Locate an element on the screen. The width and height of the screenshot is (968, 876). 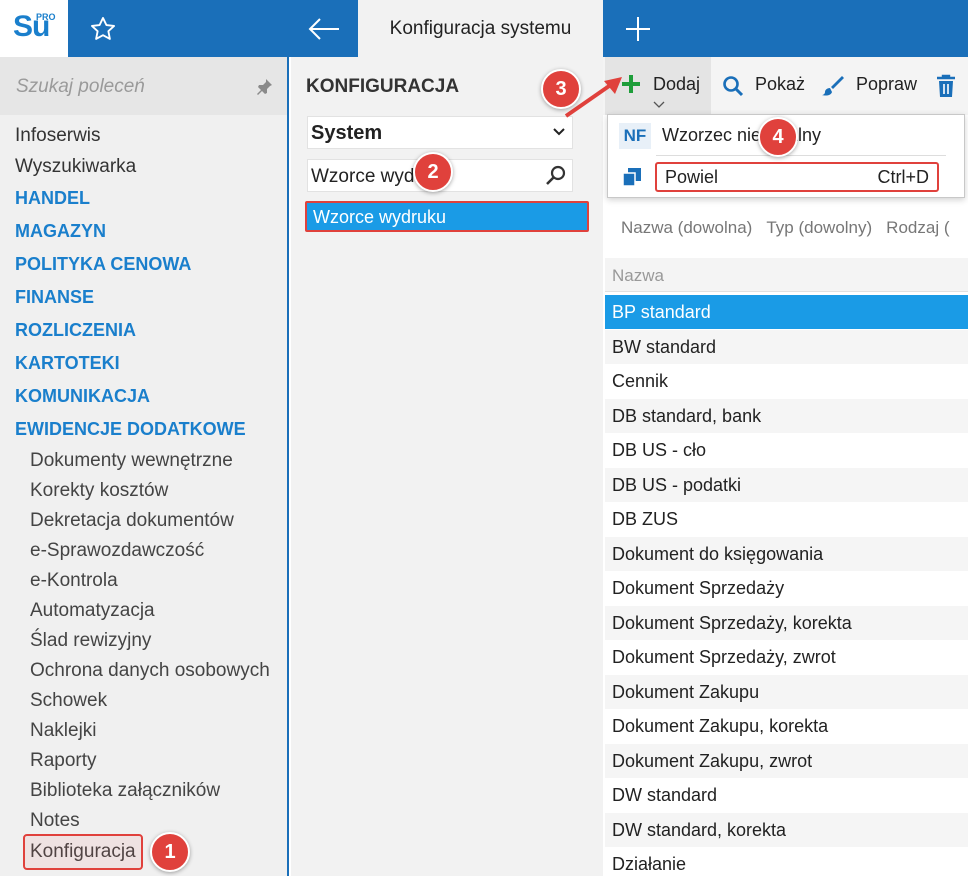
column-header-label: Nazwa is located at coordinates (638, 275).